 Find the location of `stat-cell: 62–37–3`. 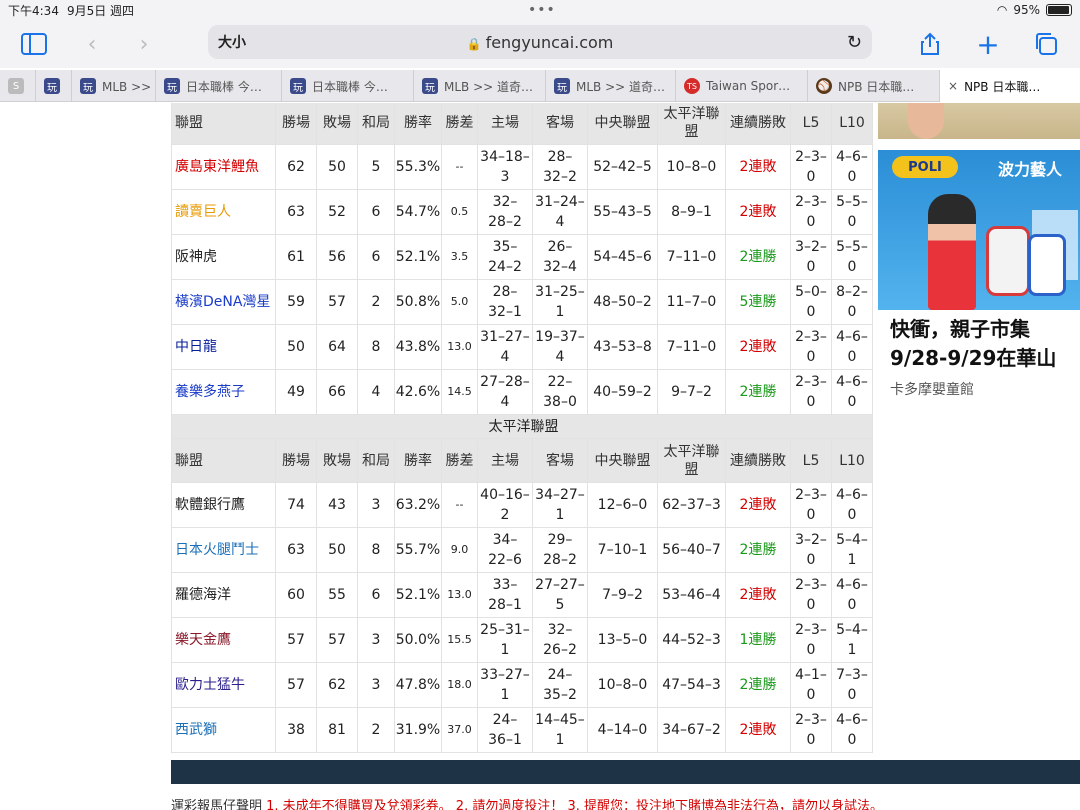

stat-cell: 62–37–3 is located at coordinates (691, 505).